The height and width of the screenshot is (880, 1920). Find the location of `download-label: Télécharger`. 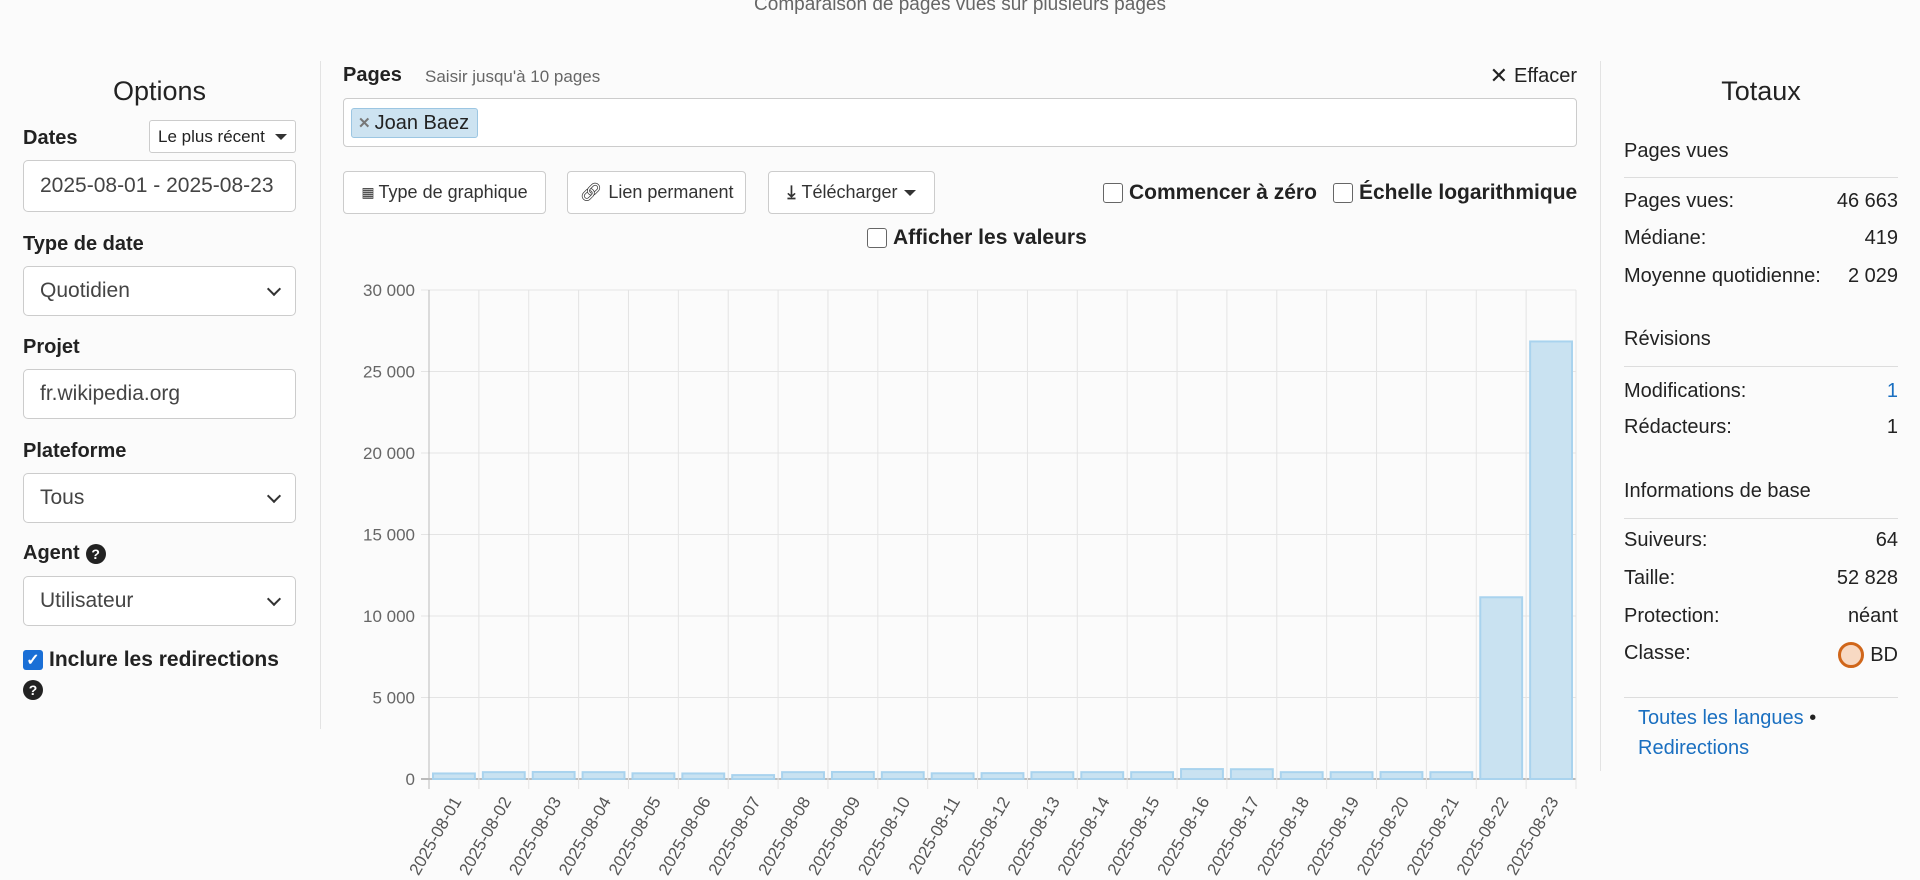

download-label: Télécharger is located at coordinates (849, 192).